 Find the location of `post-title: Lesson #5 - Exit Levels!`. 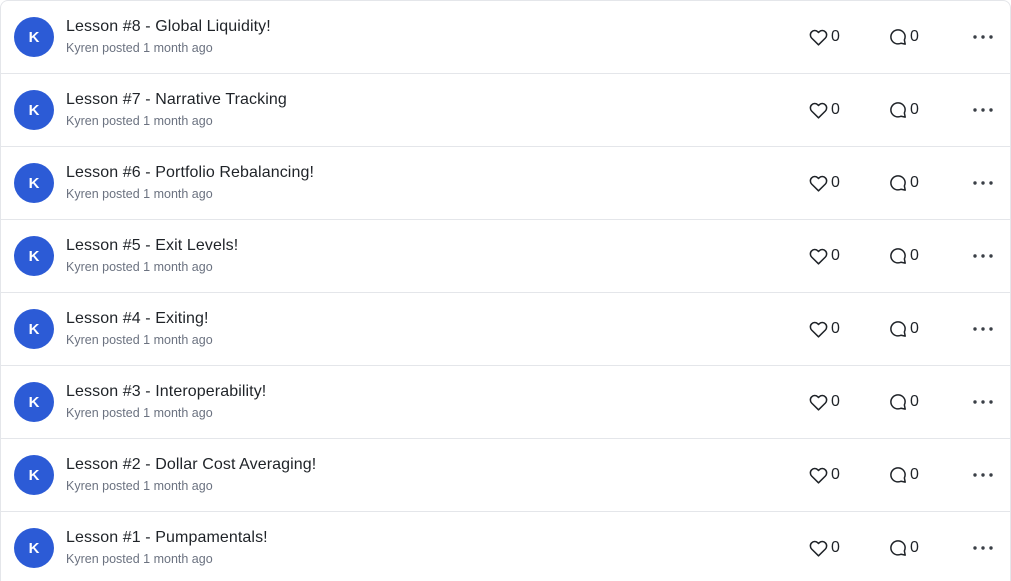

post-title: Lesson #5 - Exit Levels! is located at coordinates (152, 246).